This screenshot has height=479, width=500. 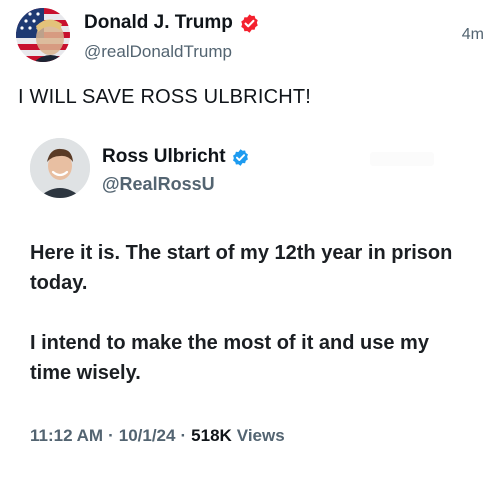 I want to click on post-timestamp: 4m, so click(x=473, y=35).